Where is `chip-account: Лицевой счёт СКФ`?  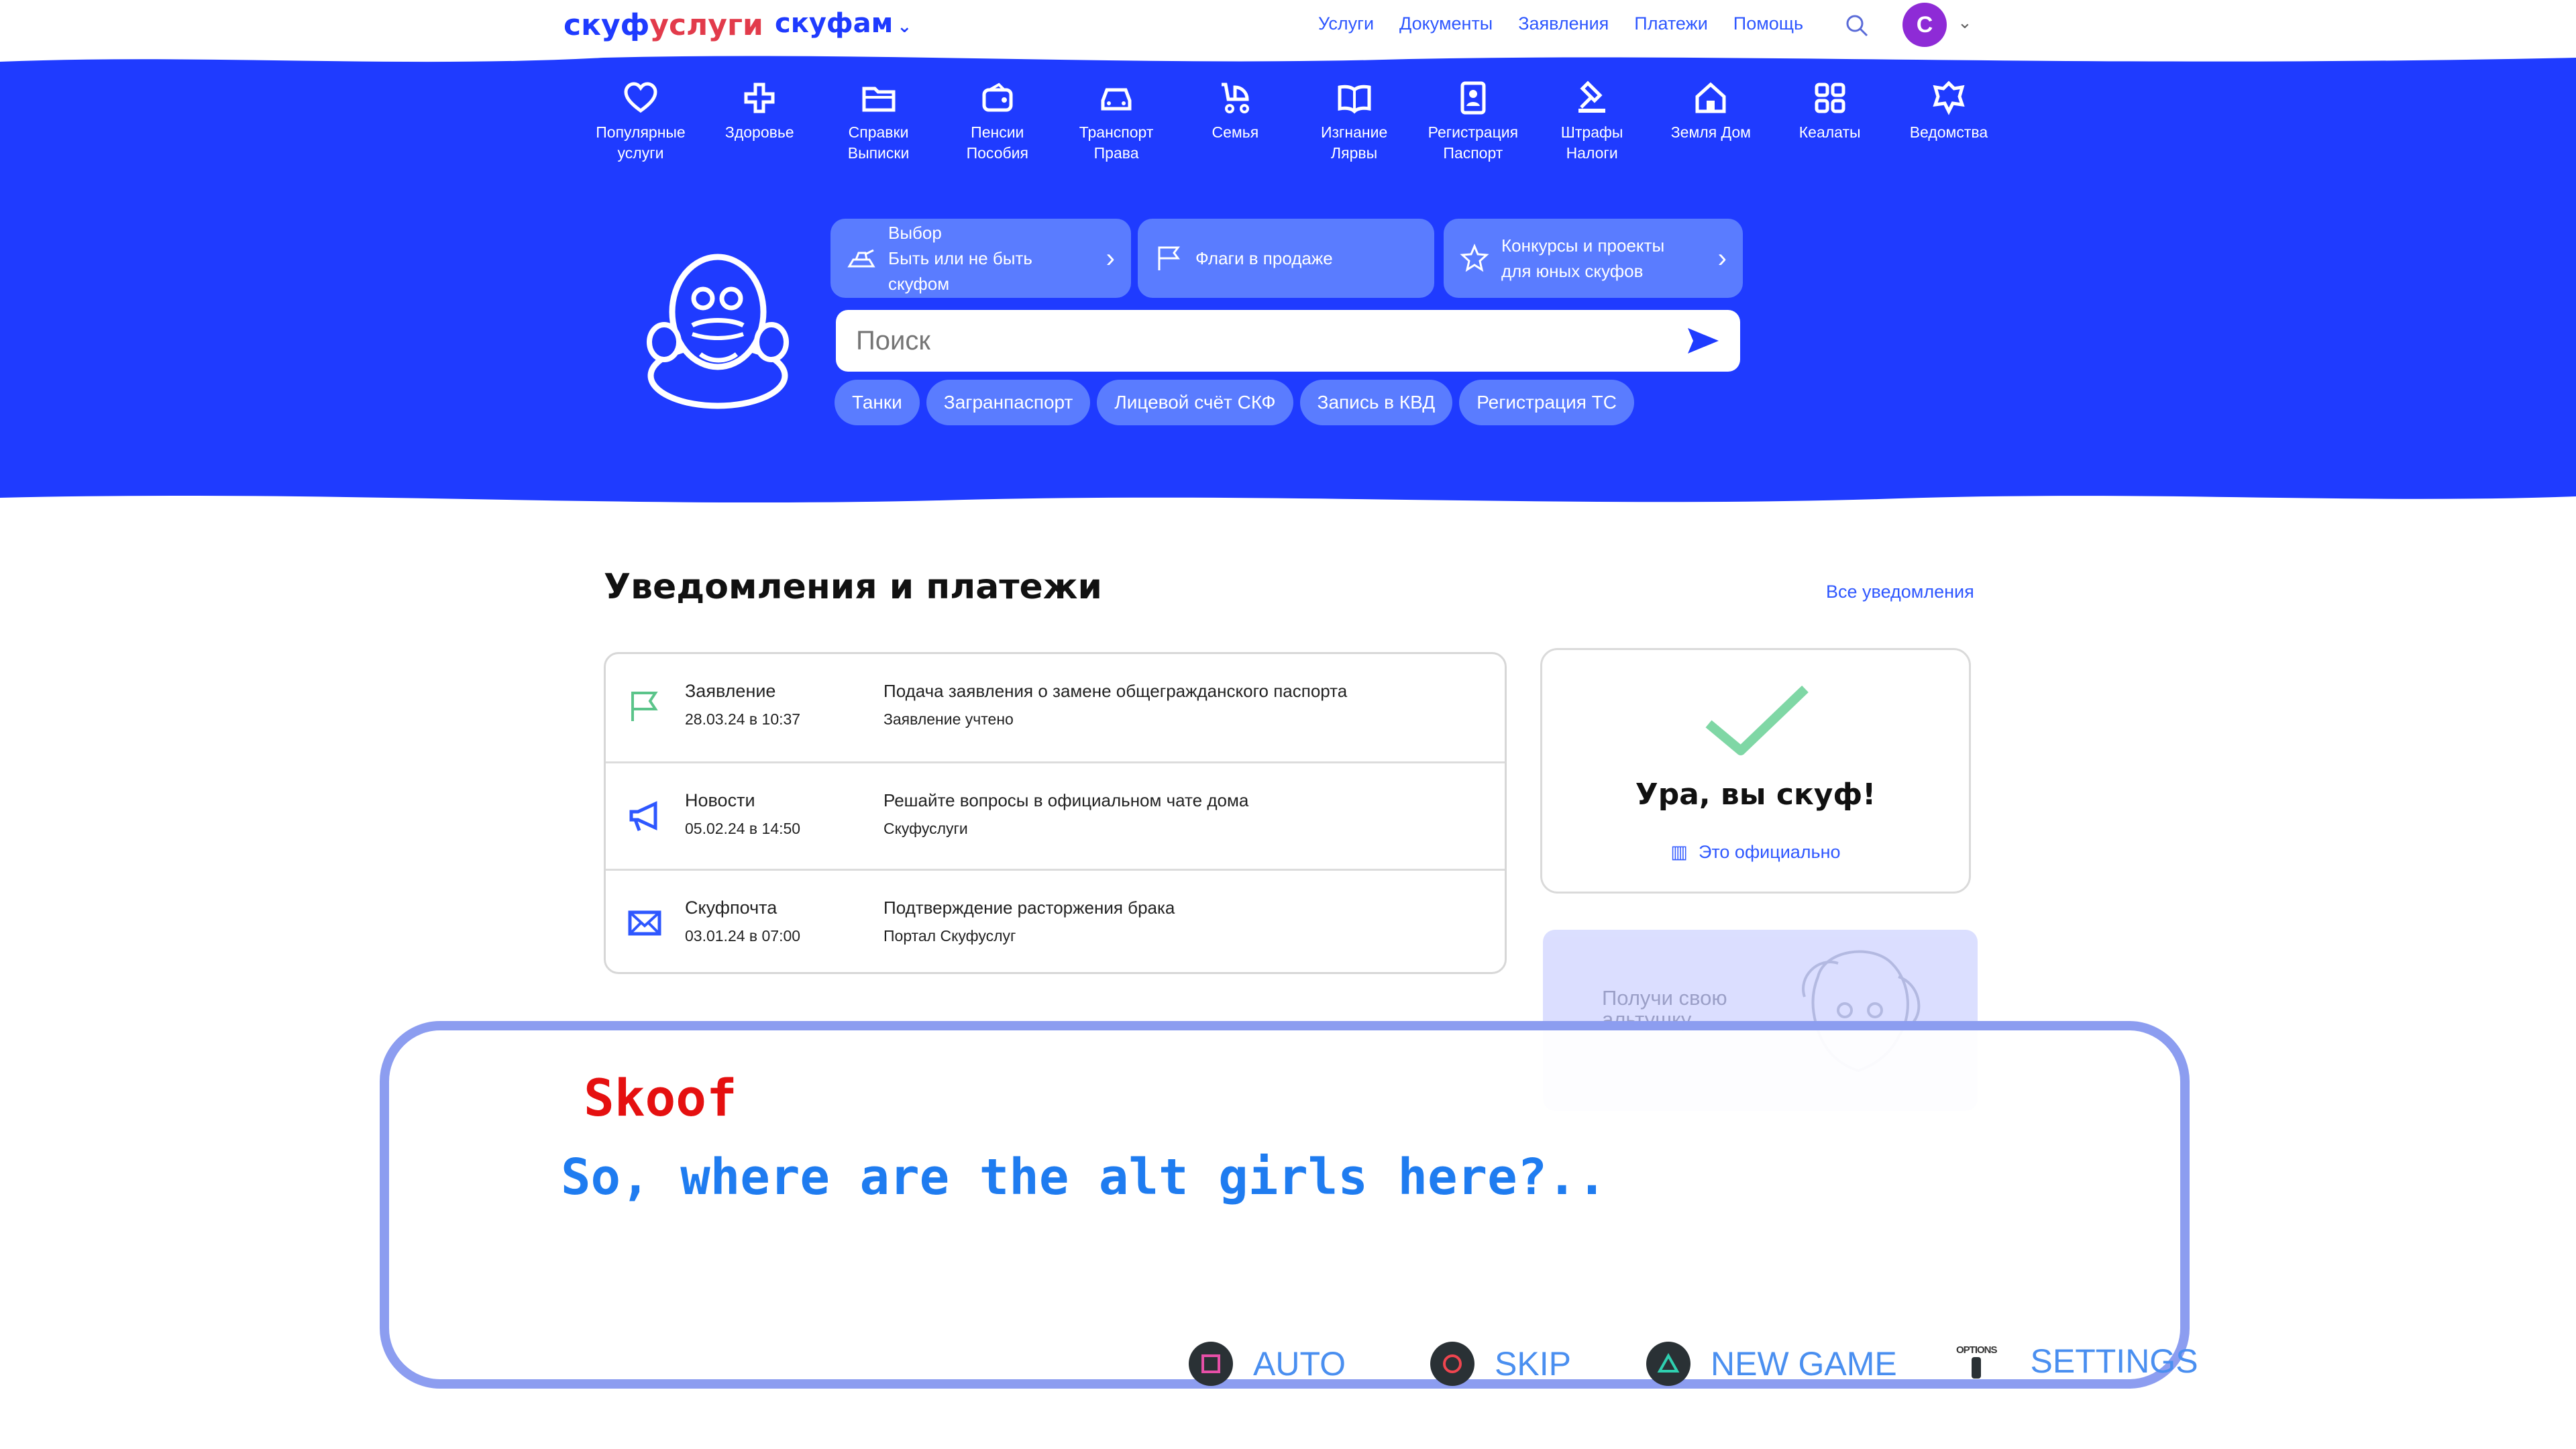 chip-account: Лицевой счёт СКФ is located at coordinates (1195, 402).